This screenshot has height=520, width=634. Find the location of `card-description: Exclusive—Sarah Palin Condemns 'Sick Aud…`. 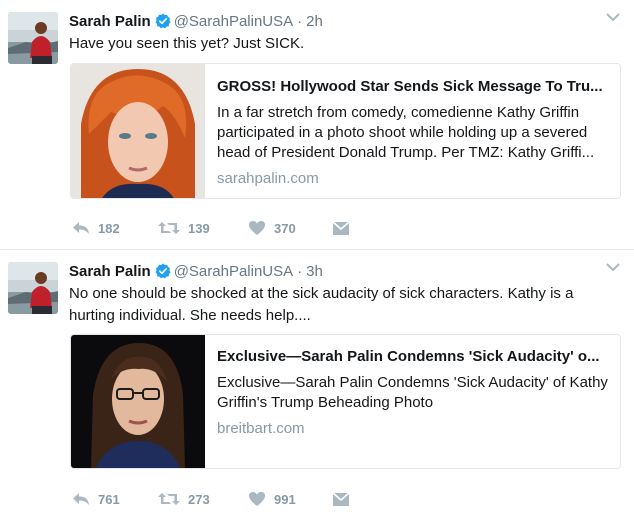

card-description: Exclusive—Sarah Palin Condemns 'Sick Aud… is located at coordinates (412, 392).